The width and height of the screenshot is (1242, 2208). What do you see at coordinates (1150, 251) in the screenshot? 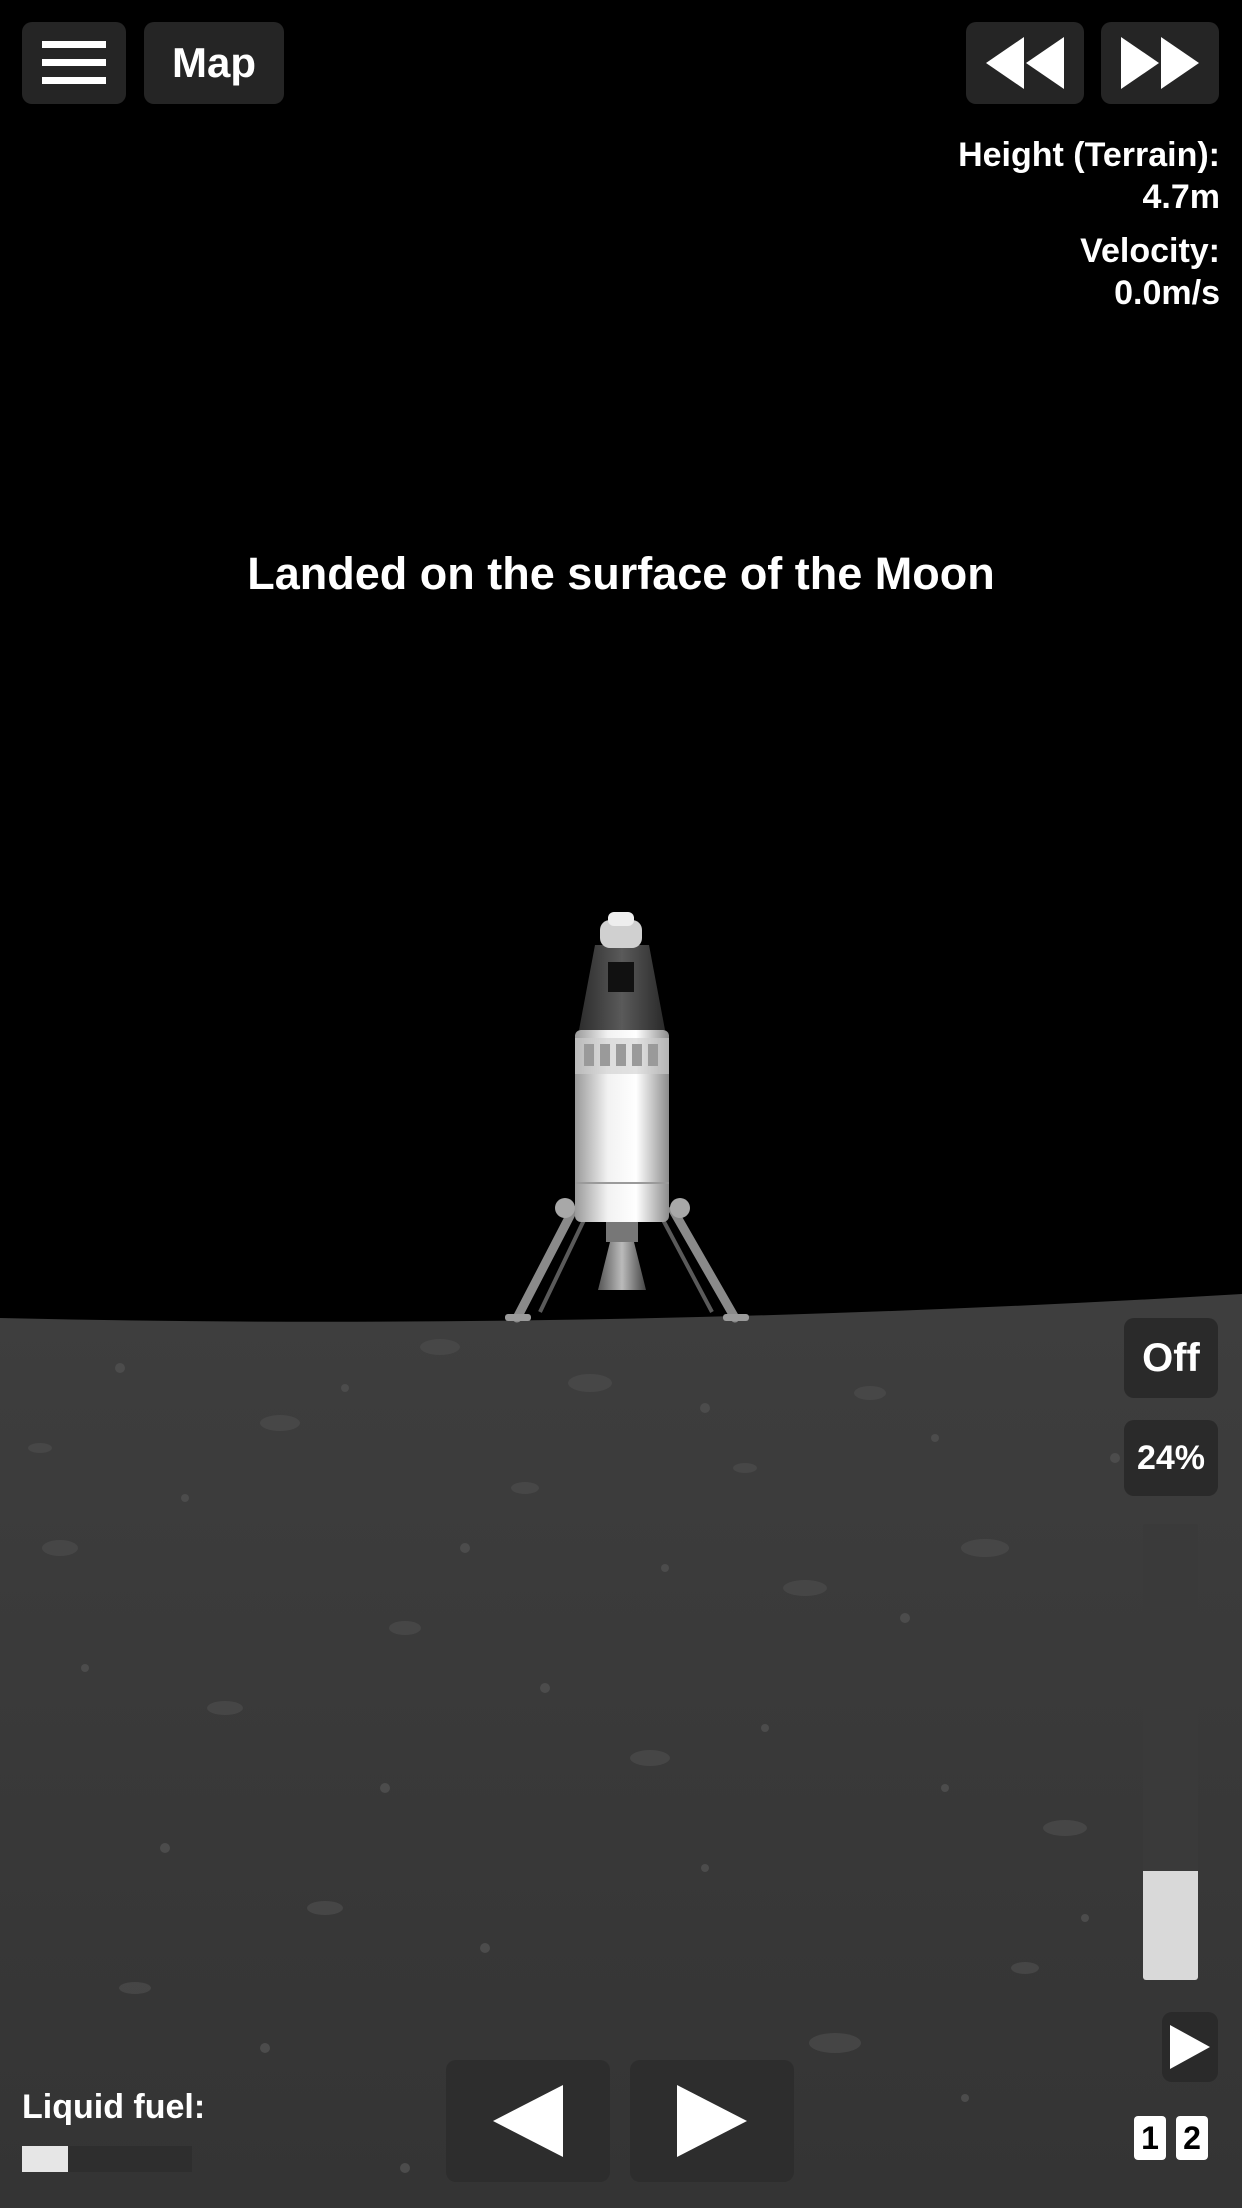
I see `velocity-label: Velocity:` at bounding box center [1150, 251].